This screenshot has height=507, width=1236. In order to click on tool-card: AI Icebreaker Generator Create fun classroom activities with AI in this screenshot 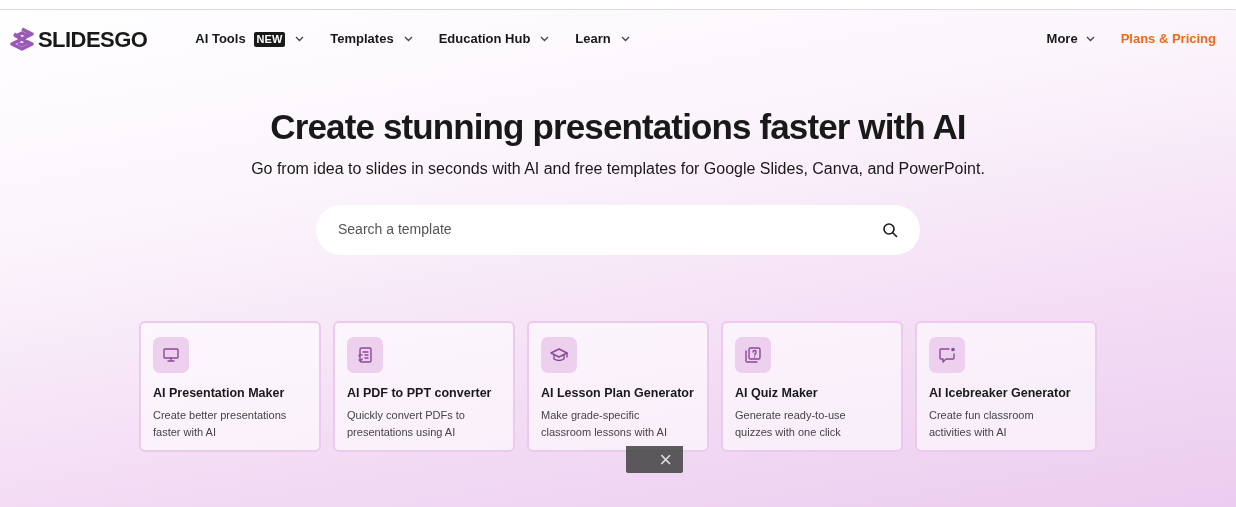, I will do `click(1006, 386)`.